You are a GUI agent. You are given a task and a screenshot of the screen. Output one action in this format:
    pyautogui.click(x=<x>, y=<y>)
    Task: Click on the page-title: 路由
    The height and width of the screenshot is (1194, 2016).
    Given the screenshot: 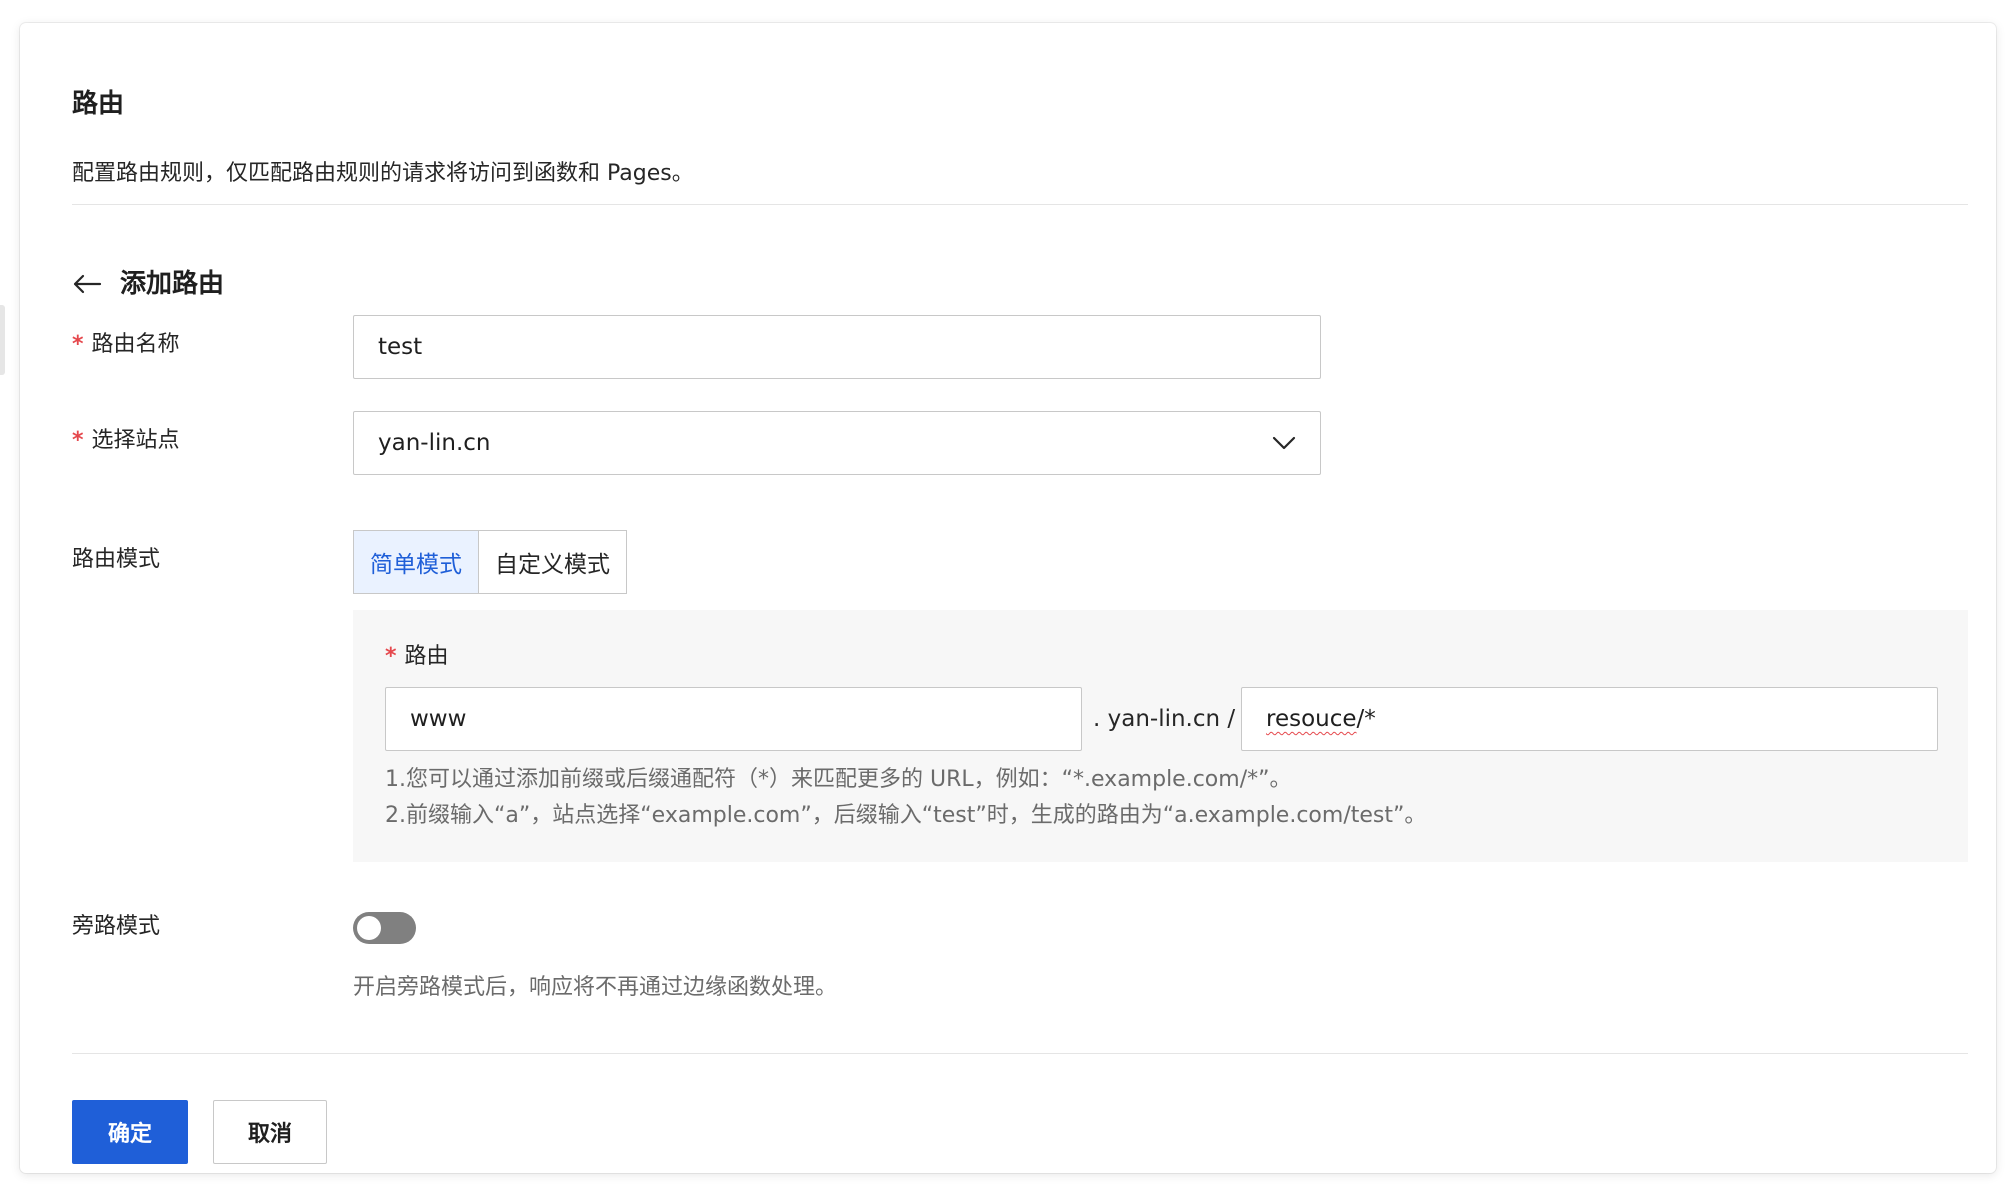 What is the action you would take?
    pyautogui.click(x=98, y=104)
    